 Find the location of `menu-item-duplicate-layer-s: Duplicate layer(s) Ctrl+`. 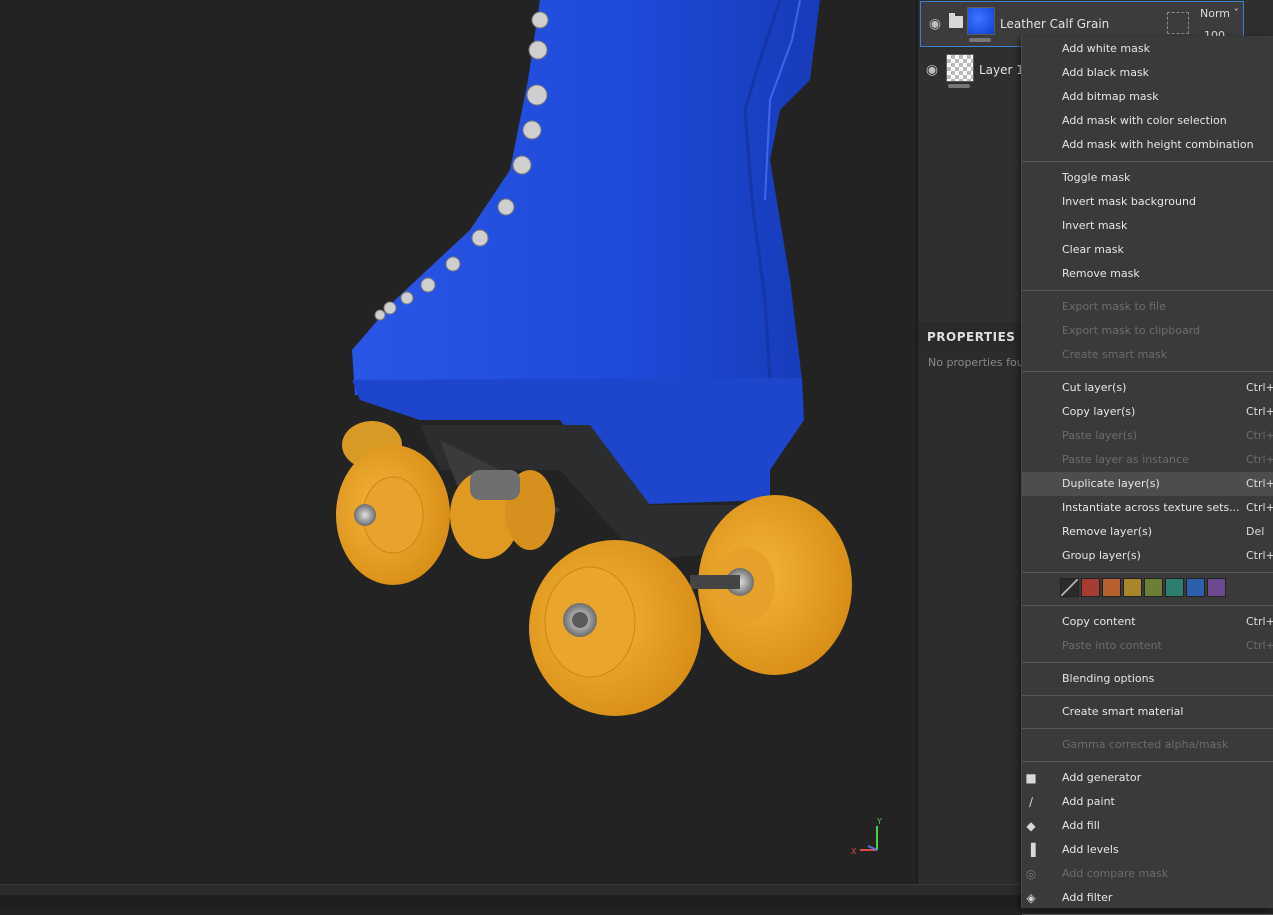

menu-item-duplicate-layer-s: Duplicate layer(s) Ctrl+ is located at coordinates (1147, 484).